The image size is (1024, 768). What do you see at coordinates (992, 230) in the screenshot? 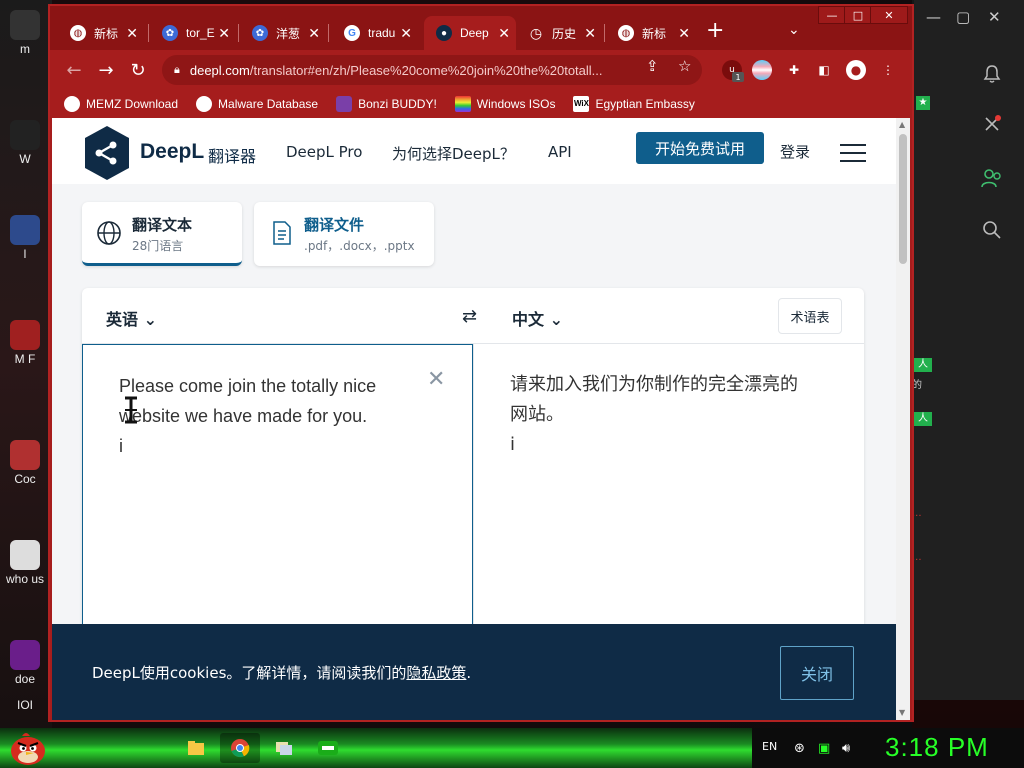
I see `search-icon` at bounding box center [992, 230].